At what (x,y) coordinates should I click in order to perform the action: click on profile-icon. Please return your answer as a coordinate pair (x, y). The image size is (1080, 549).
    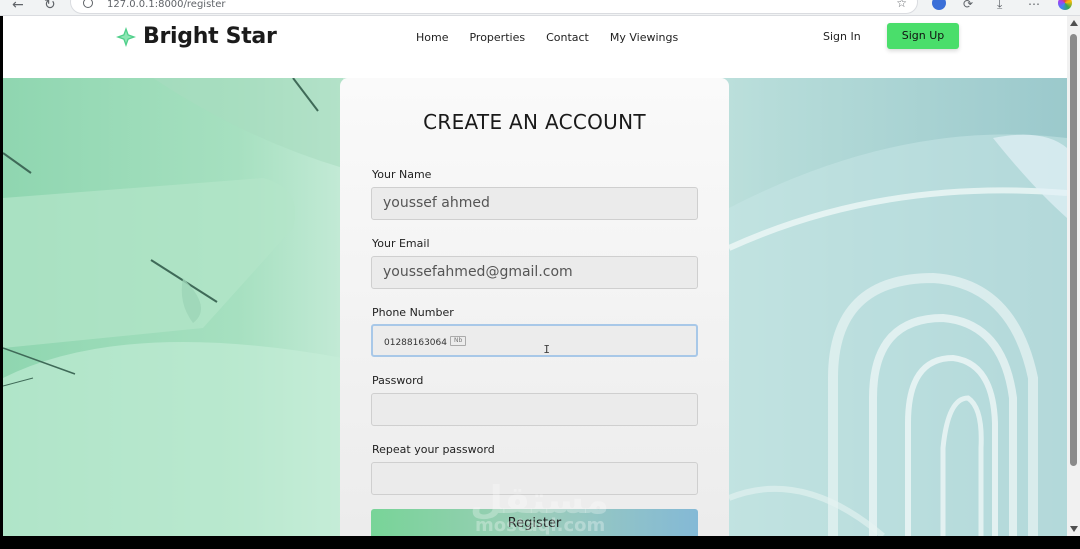
    Looking at the image, I should click on (1065, 5).